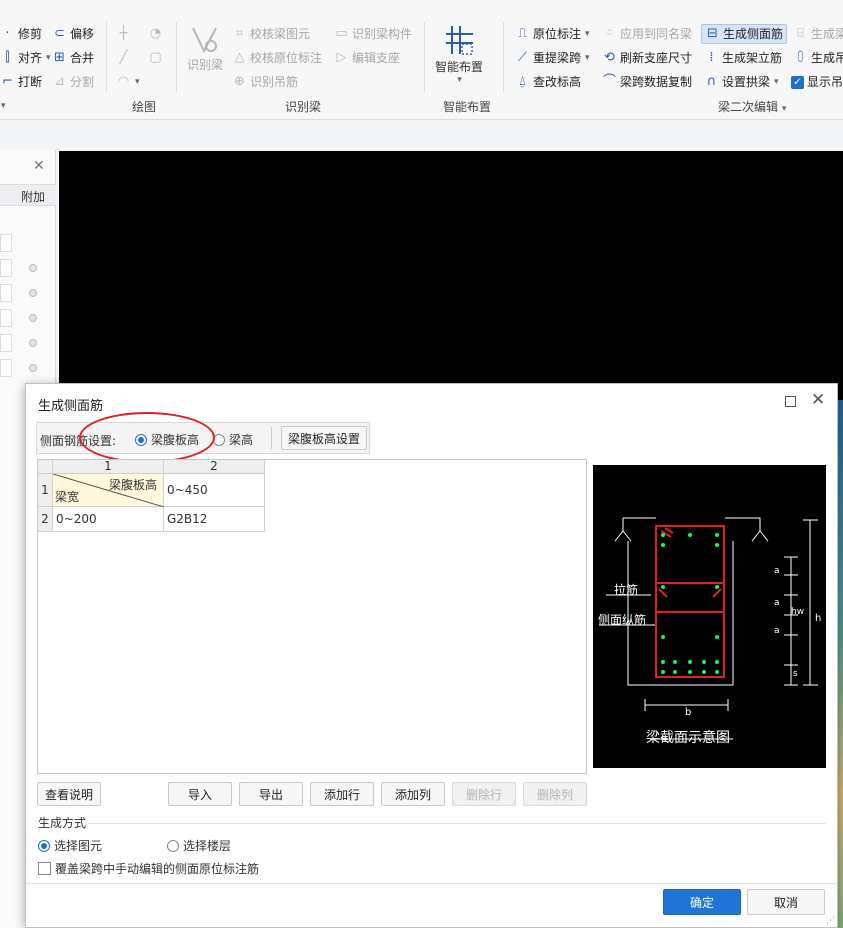  What do you see at coordinates (199, 845) in the screenshot?
I see `select-floor-radio: 选择楼层` at bounding box center [199, 845].